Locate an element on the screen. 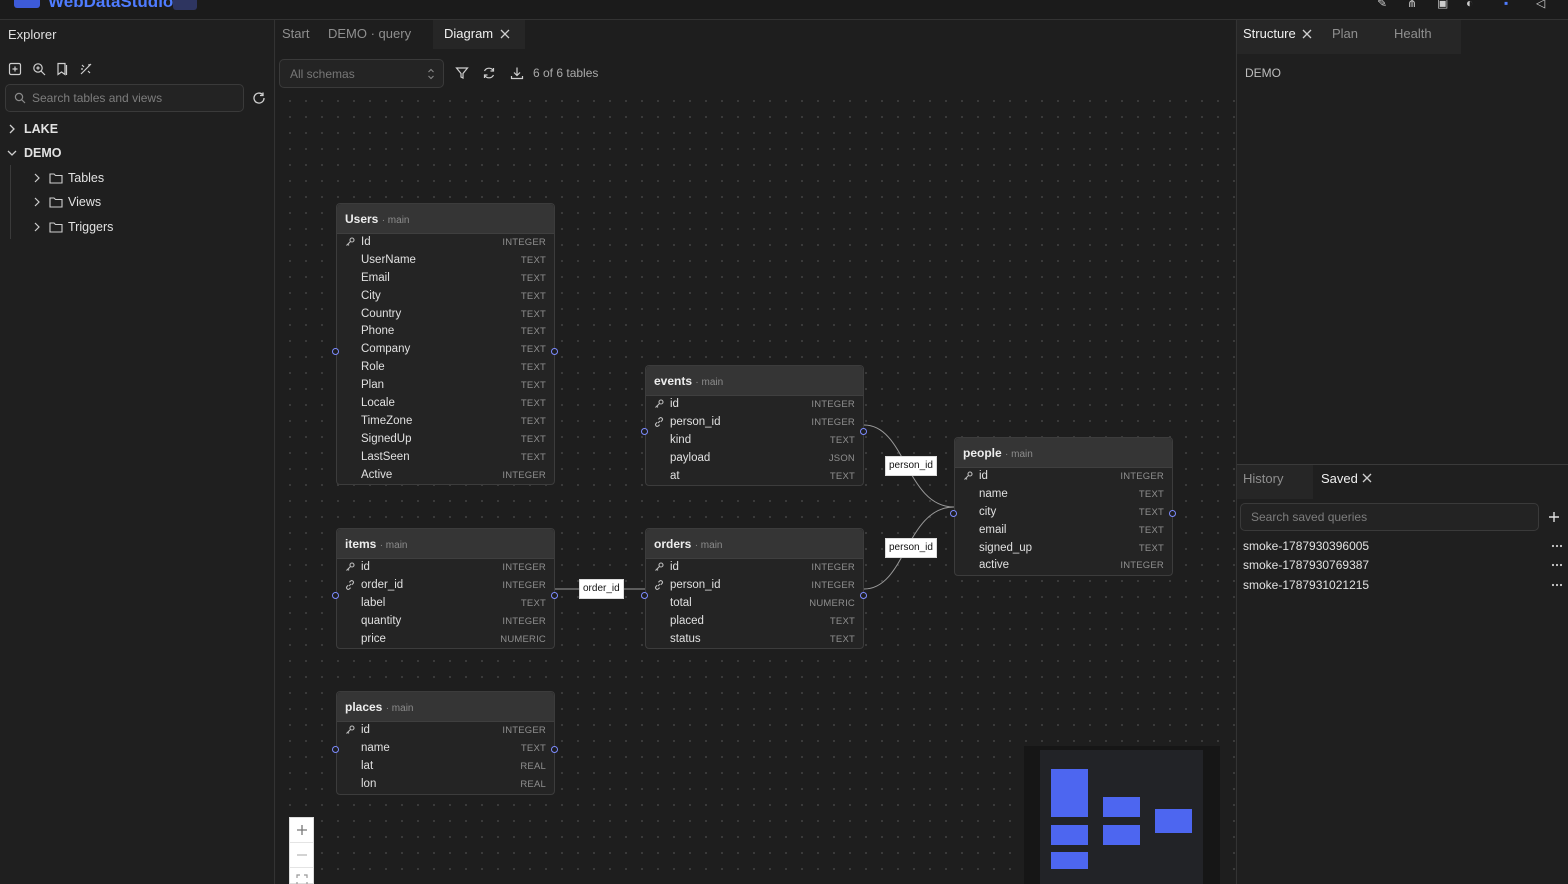 The image size is (1568, 884). tab-start: Start is located at coordinates (295, 33).